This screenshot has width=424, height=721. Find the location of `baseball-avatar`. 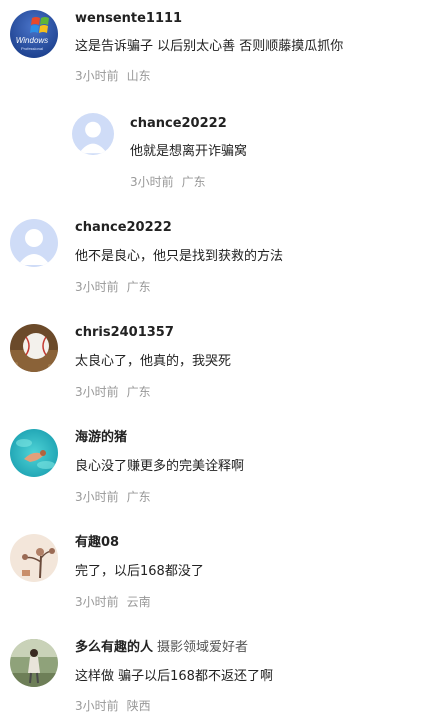

baseball-avatar is located at coordinates (34, 348).